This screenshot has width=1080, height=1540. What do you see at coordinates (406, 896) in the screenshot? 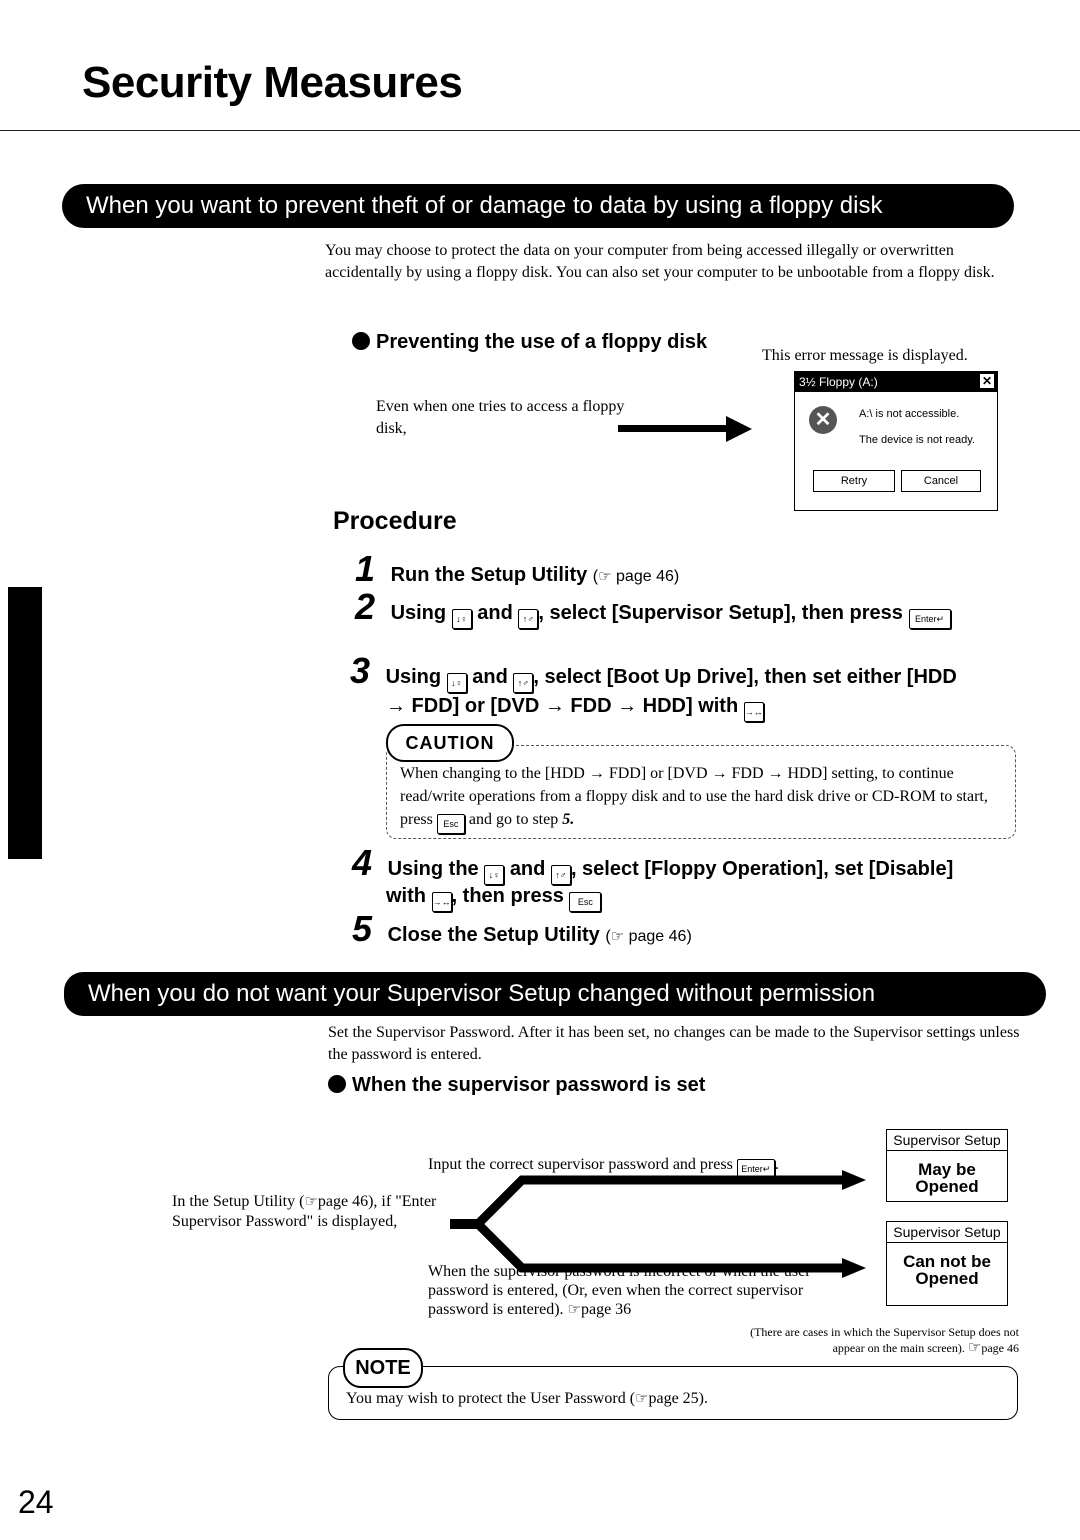
I see `step-text: with` at bounding box center [406, 896].